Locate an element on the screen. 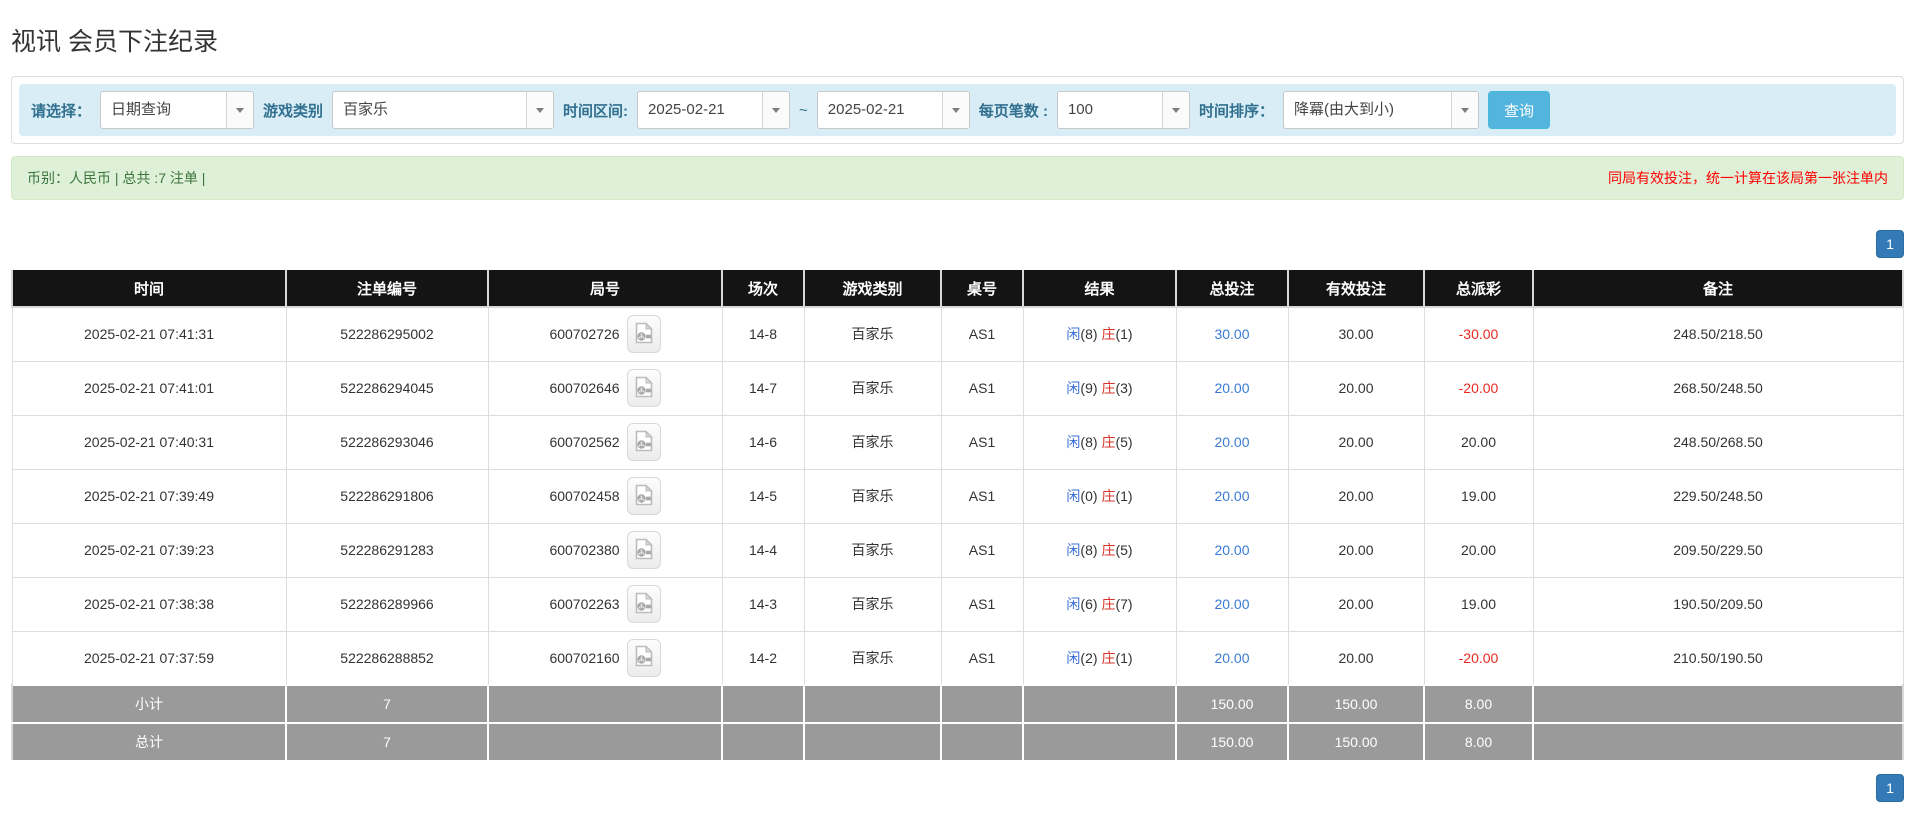 This screenshot has height=821, width=1915. query-button: 查询 is located at coordinates (1518, 110).